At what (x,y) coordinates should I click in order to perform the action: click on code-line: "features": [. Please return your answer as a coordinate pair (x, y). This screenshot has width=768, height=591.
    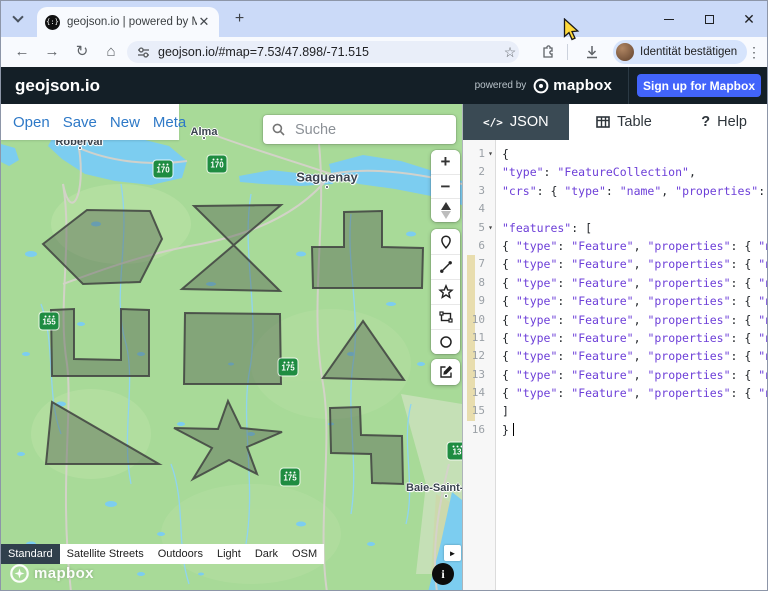
    Looking at the image, I should click on (631, 228).